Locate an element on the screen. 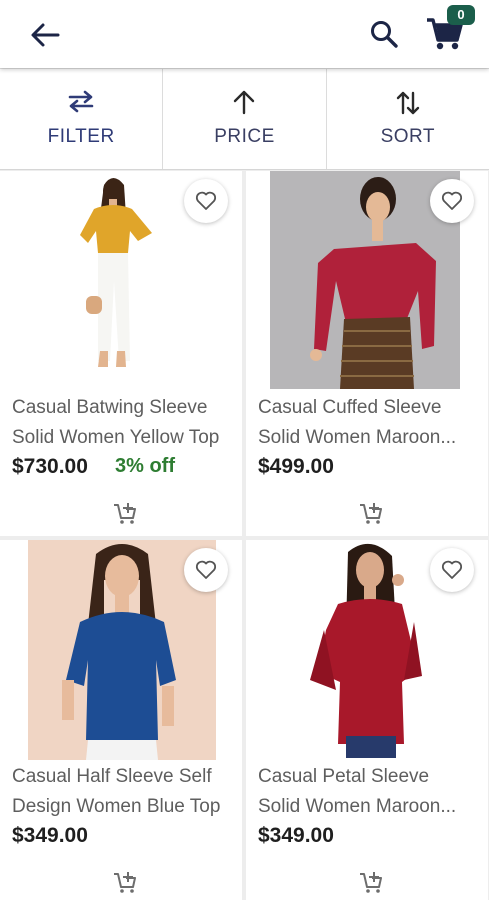  product-price: $499.00 is located at coordinates (296, 466).